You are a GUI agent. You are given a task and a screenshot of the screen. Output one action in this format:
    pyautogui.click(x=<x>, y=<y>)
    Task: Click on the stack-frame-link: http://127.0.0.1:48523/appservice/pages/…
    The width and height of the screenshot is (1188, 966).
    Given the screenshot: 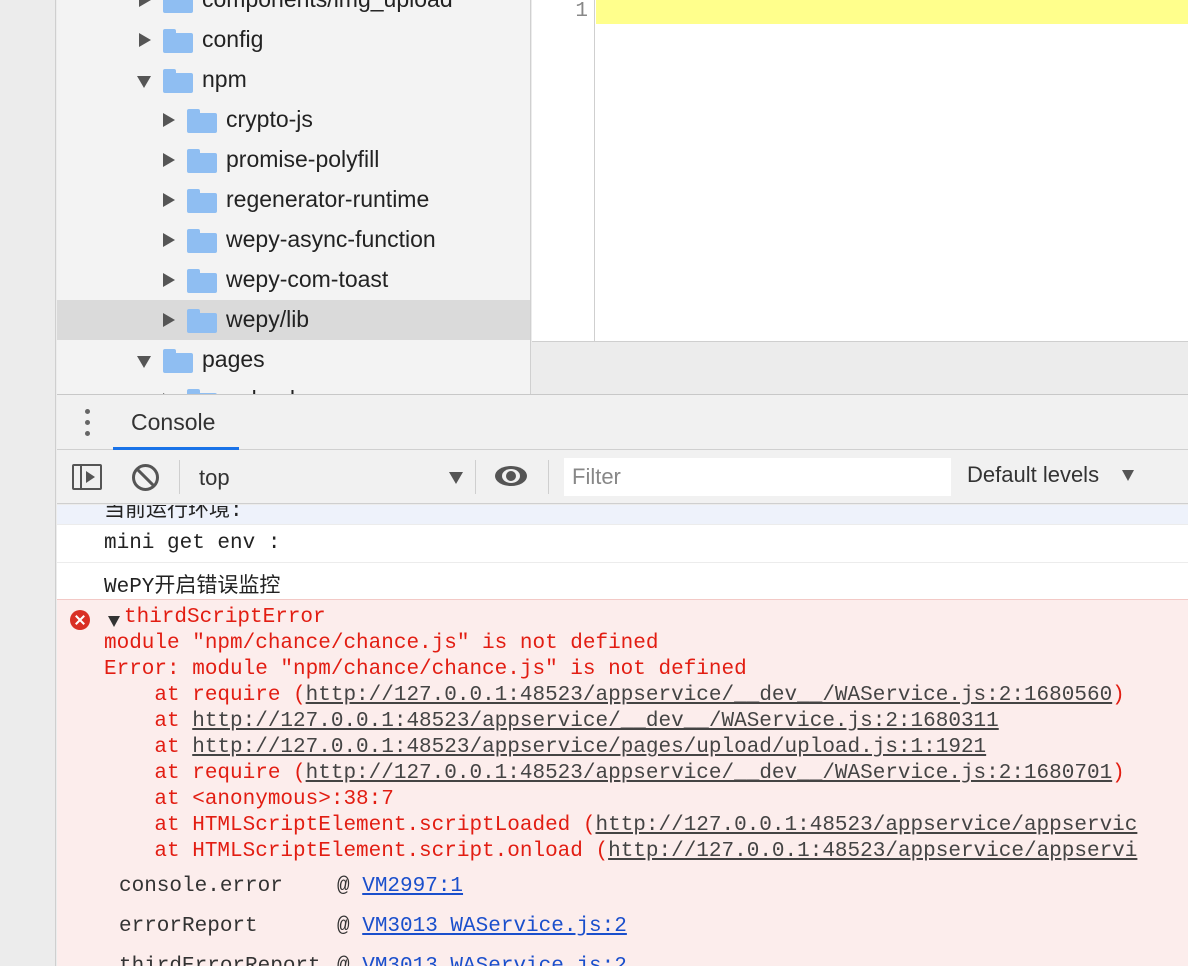 What is the action you would take?
    pyautogui.click(x=589, y=747)
    